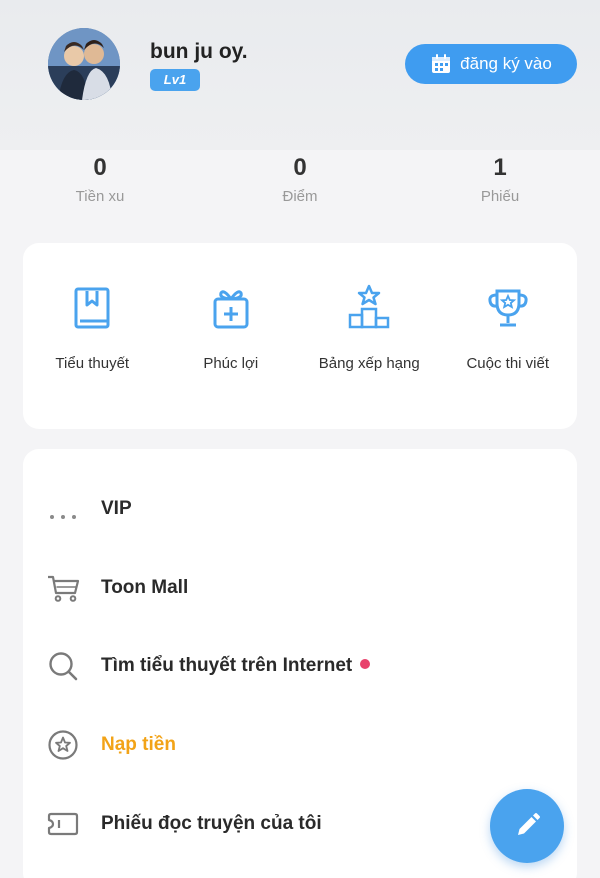  What do you see at coordinates (63, 666) in the screenshot?
I see `search-icon` at bounding box center [63, 666].